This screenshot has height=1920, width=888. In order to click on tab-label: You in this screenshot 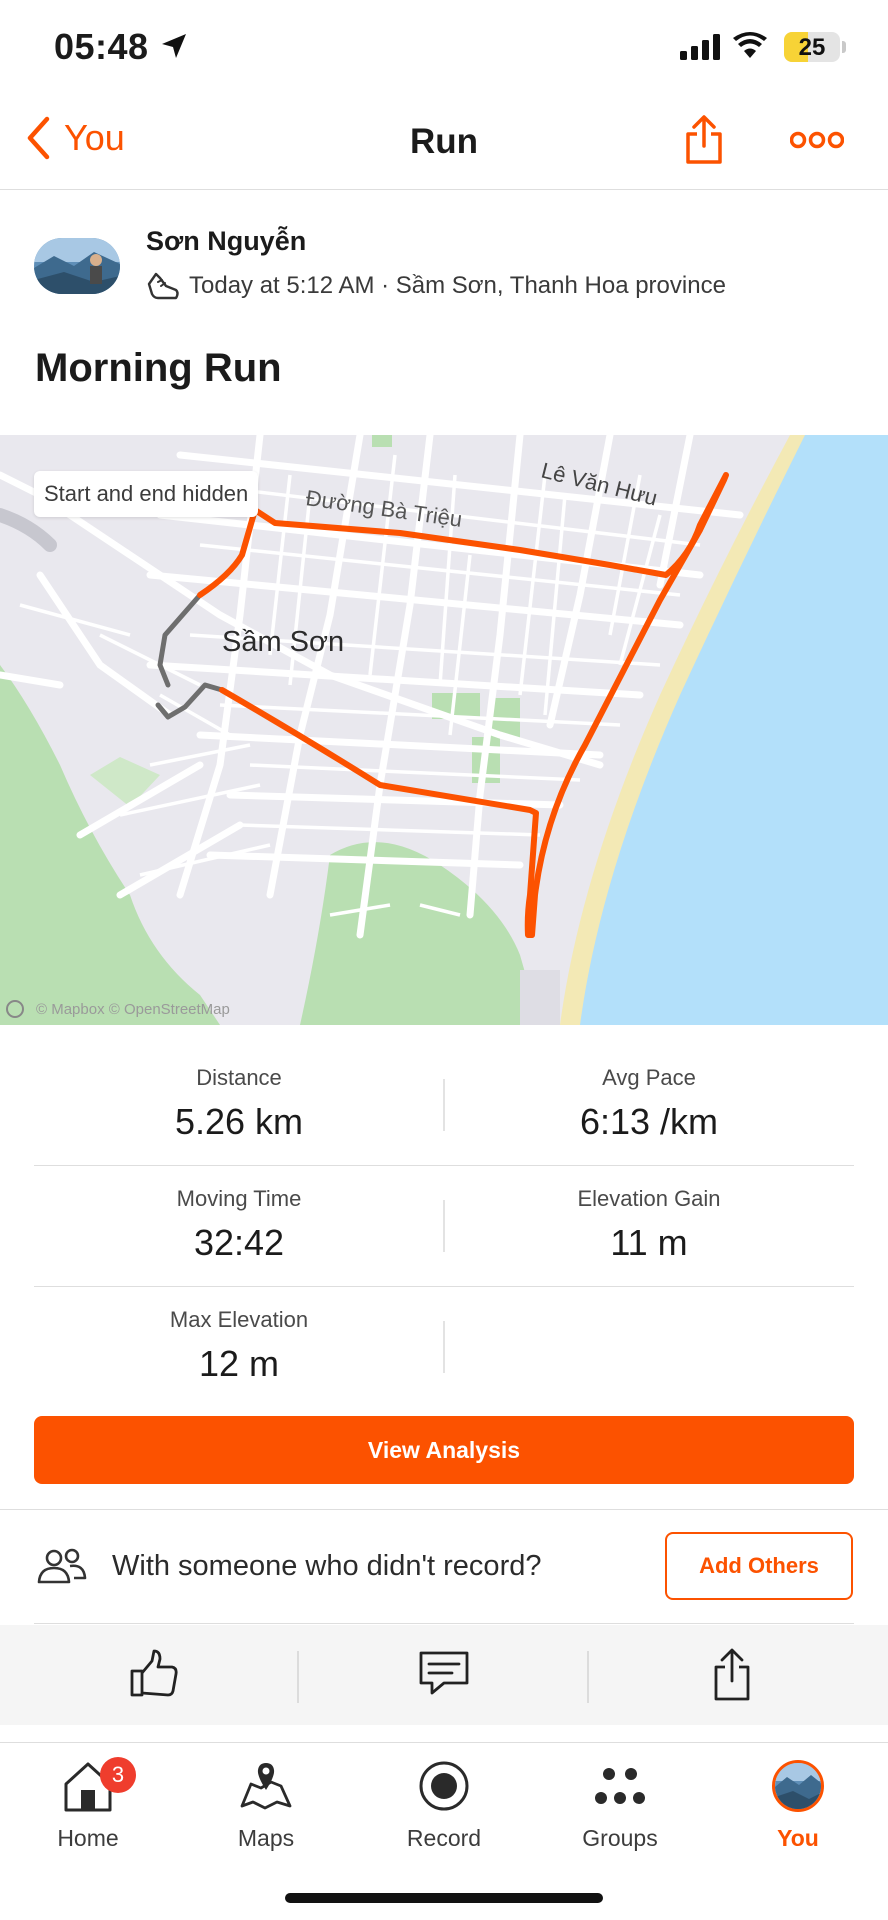, I will do `click(798, 1838)`.